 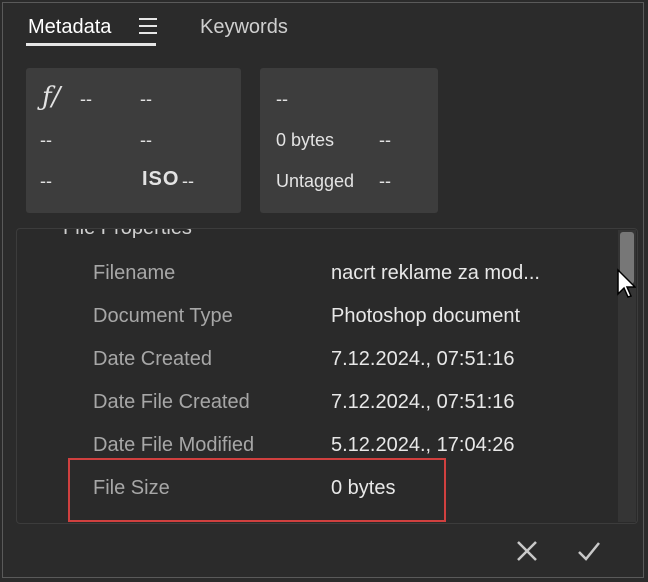 What do you see at coordinates (385, 181) in the screenshot?
I see `bit-depth-value: --` at bounding box center [385, 181].